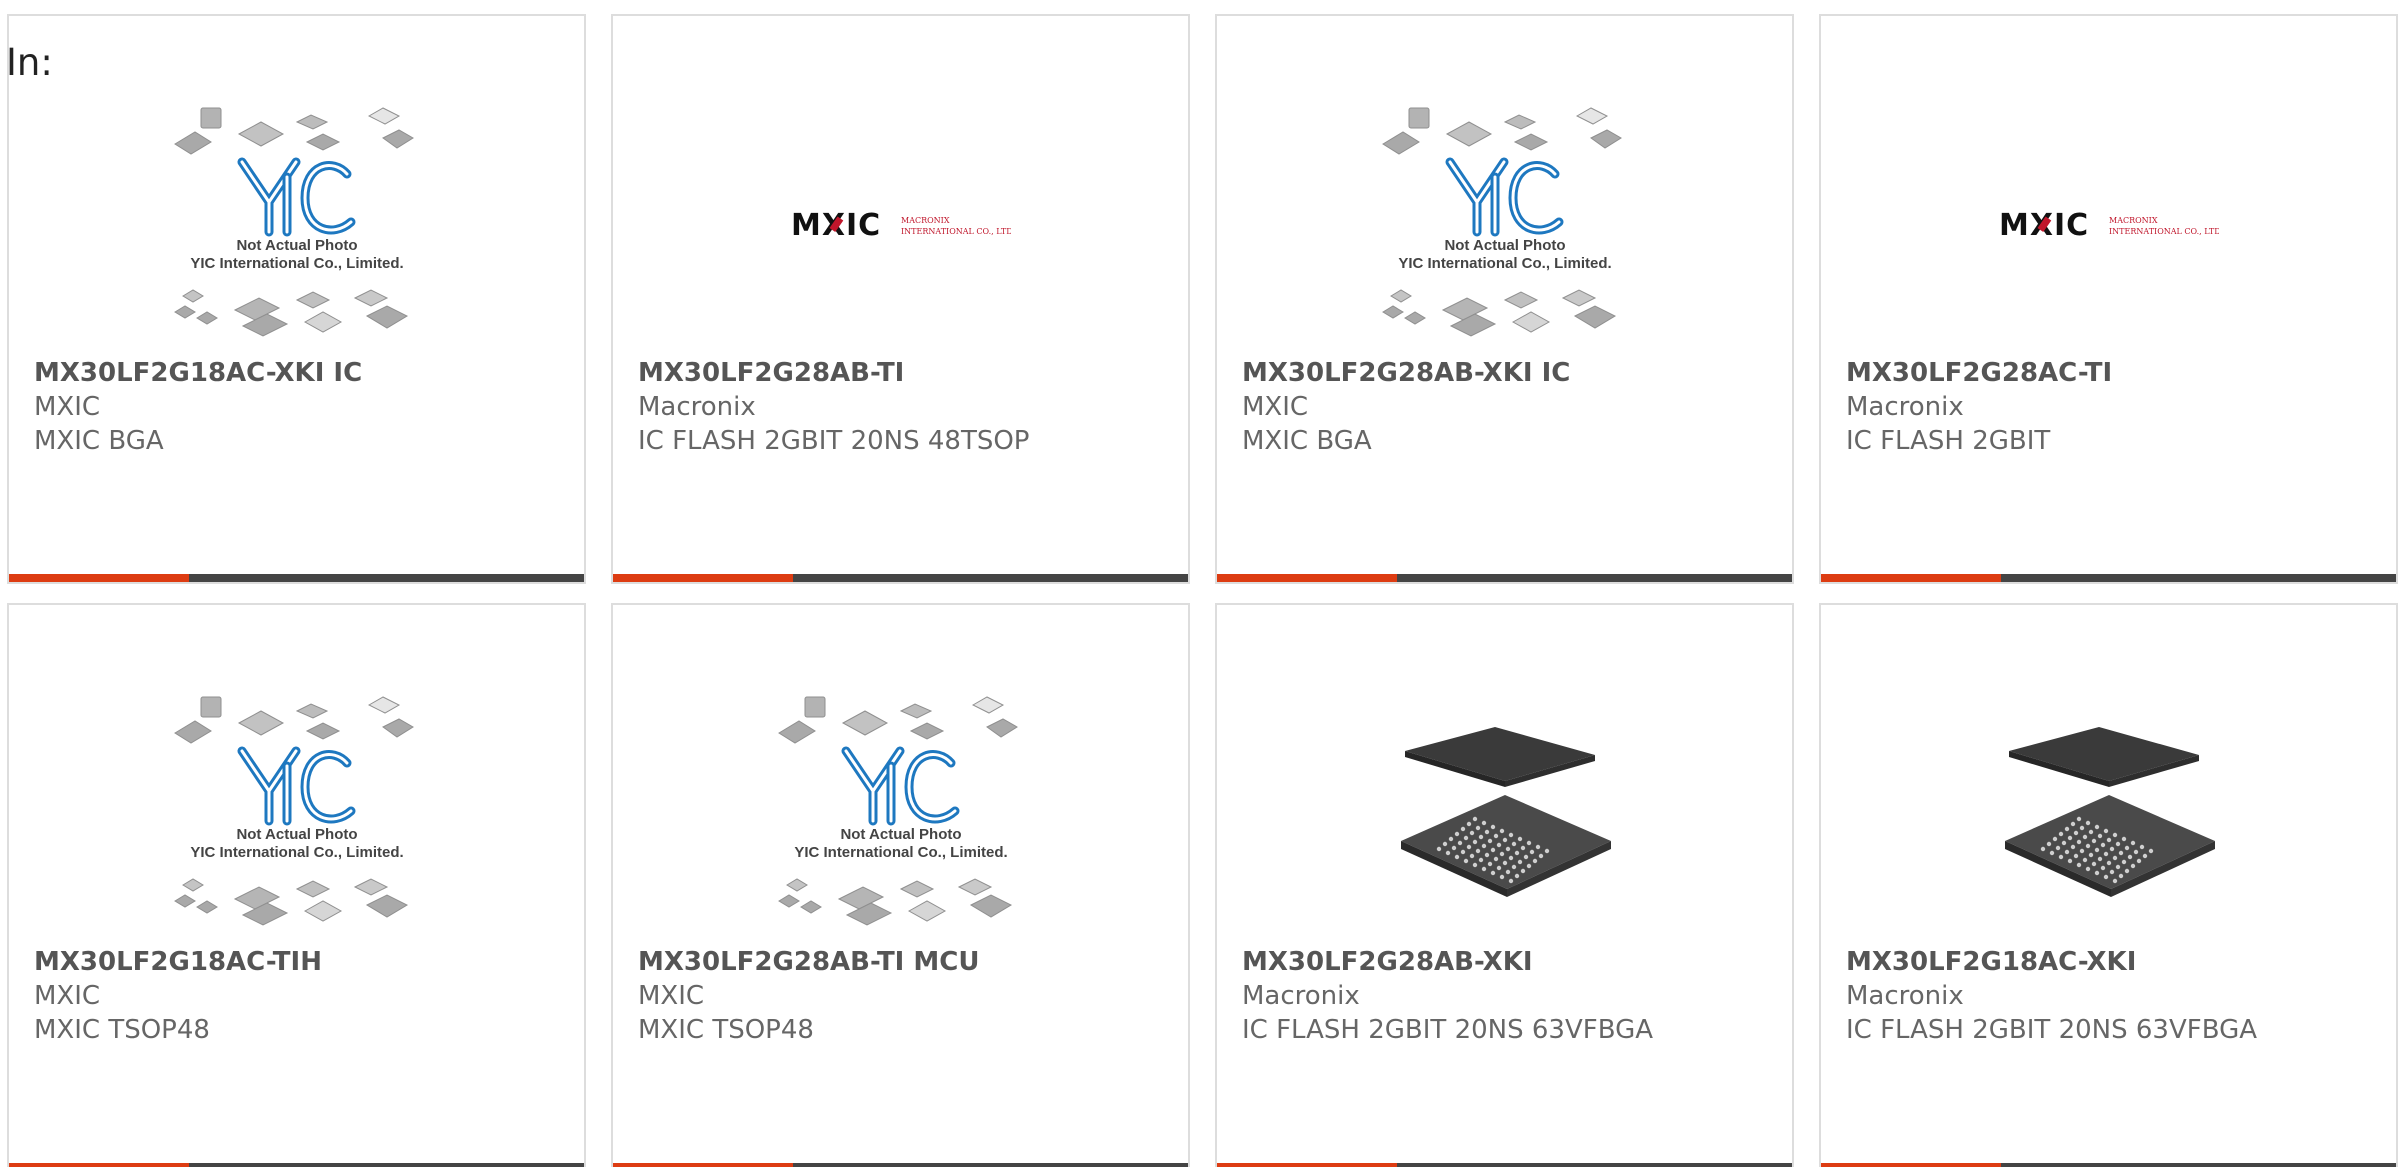 The image size is (2400, 1167). Describe the element at coordinates (299, 373) in the screenshot. I see `product-part-number: MX30LF2G18AC-XKI IC` at that location.